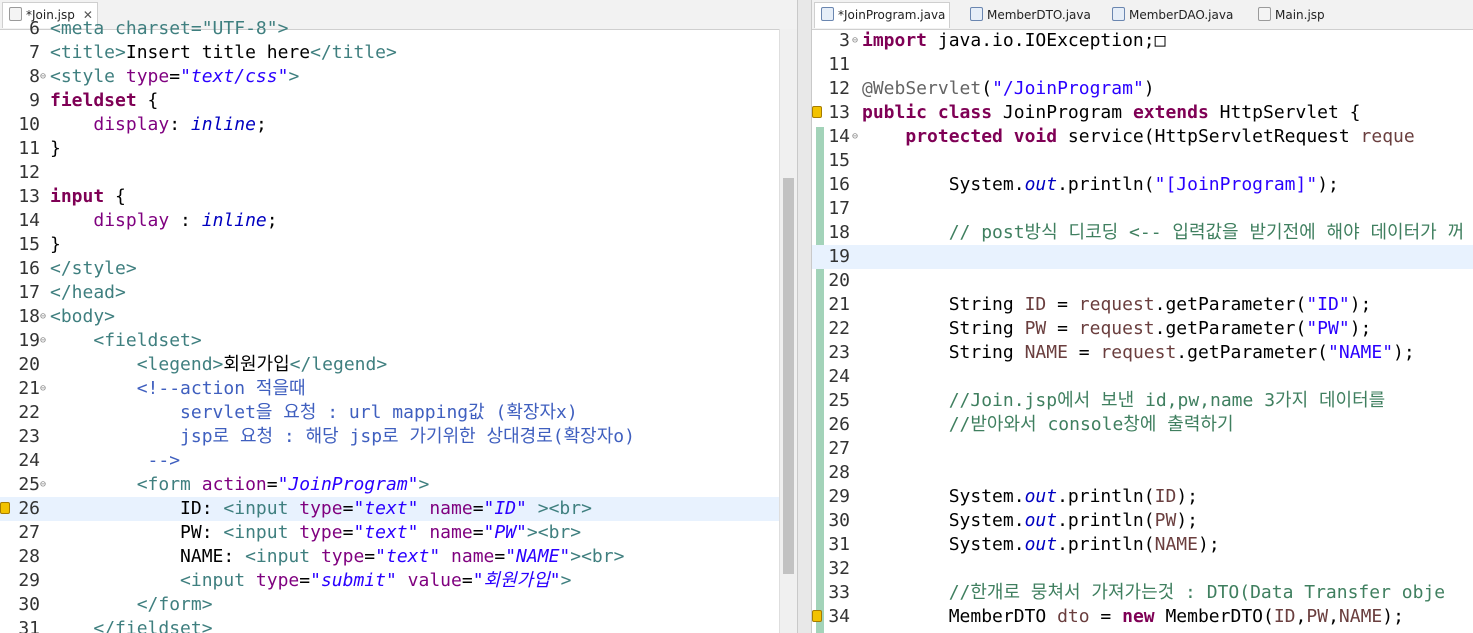 Image resolution: width=1473 pixels, height=633 pixels. Describe the element at coordinates (839, 184) in the screenshot. I see `line-number: 16` at that location.